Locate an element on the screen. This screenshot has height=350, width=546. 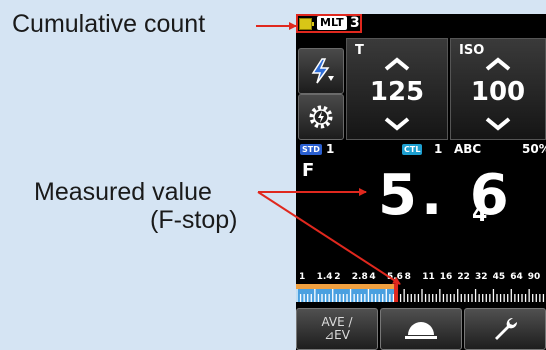
ctl-value: 1 is located at coordinates (438, 149).